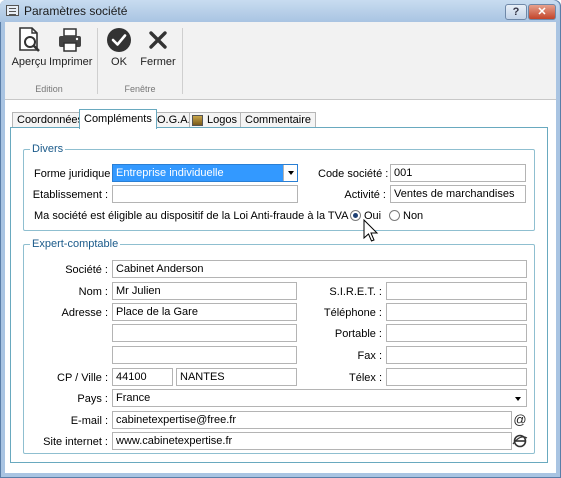  What do you see at coordinates (50, 120) in the screenshot?
I see `tab-coordonnees: Coordonnées` at bounding box center [50, 120].